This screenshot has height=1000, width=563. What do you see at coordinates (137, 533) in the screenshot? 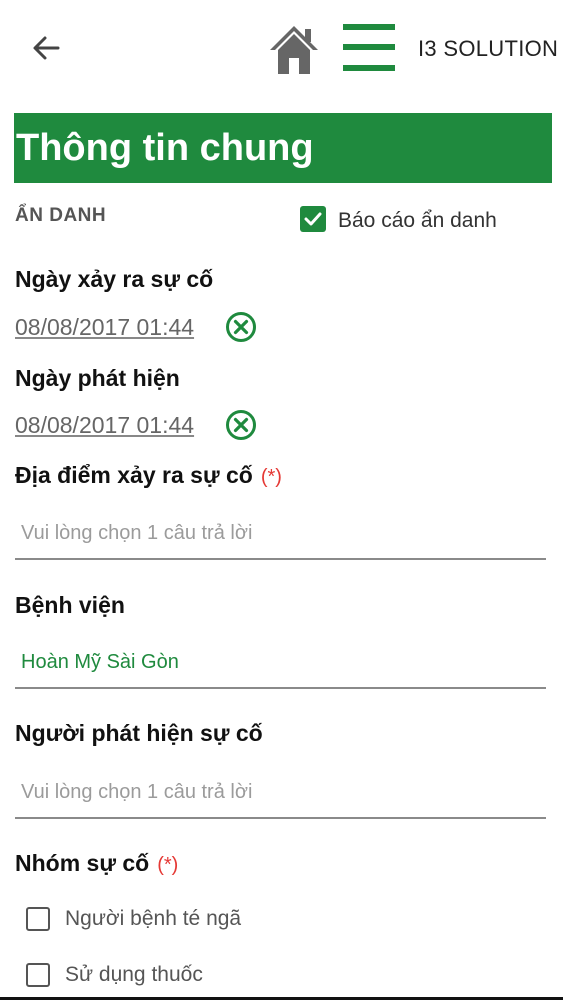
I see `location-placeholder: Vui lòng chọn 1 câu trả lời` at bounding box center [137, 533].